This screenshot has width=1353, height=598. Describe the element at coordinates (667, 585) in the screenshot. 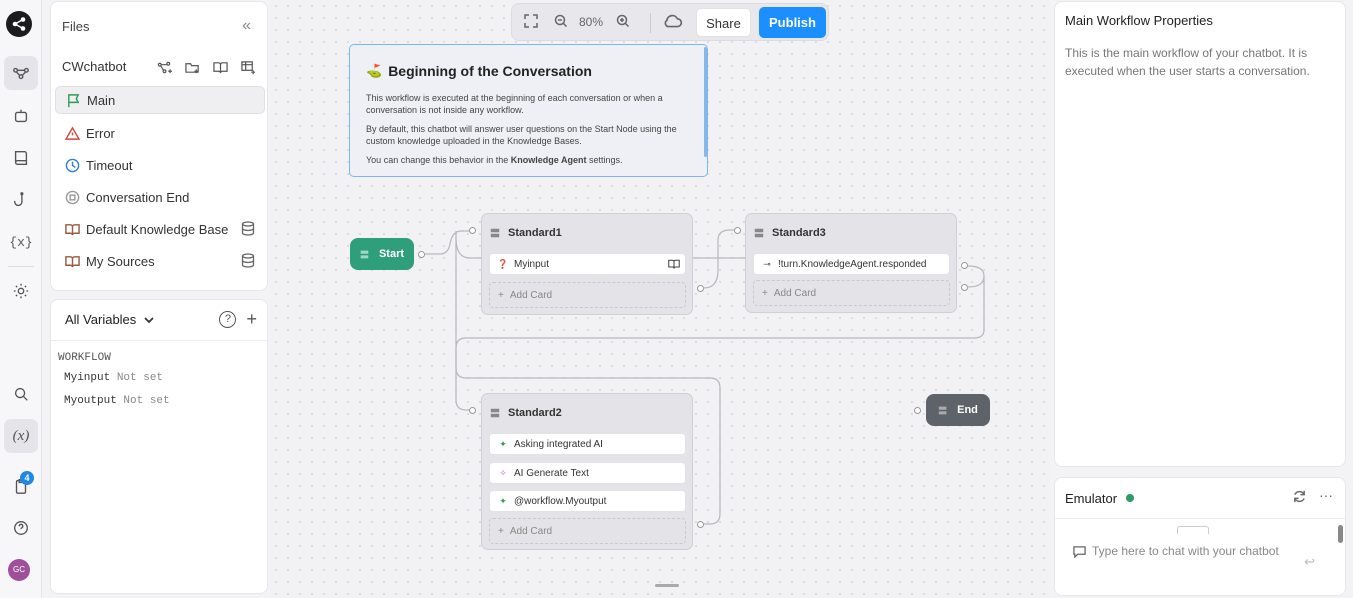

I see `canvas-resize-handle` at that location.